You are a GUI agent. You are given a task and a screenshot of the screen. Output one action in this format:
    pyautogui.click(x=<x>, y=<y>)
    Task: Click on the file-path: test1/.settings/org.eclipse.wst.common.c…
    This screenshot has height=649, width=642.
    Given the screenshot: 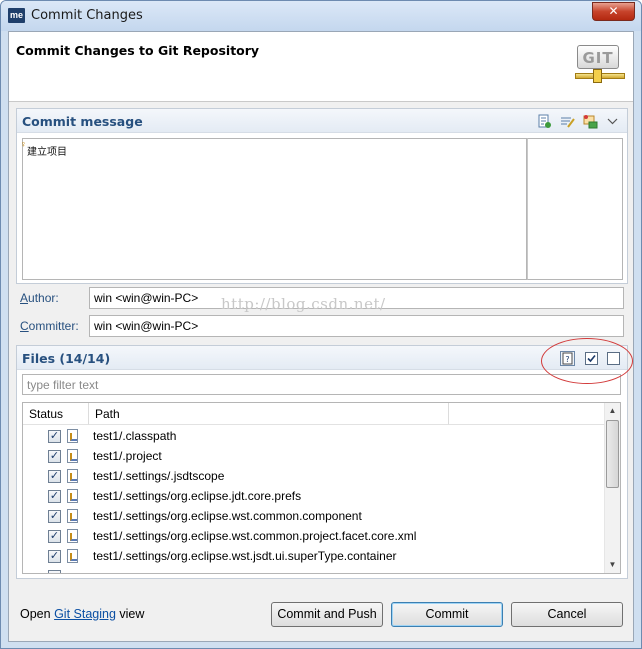 What is the action you would take?
    pyautogui.click(x=227, y=516)
    